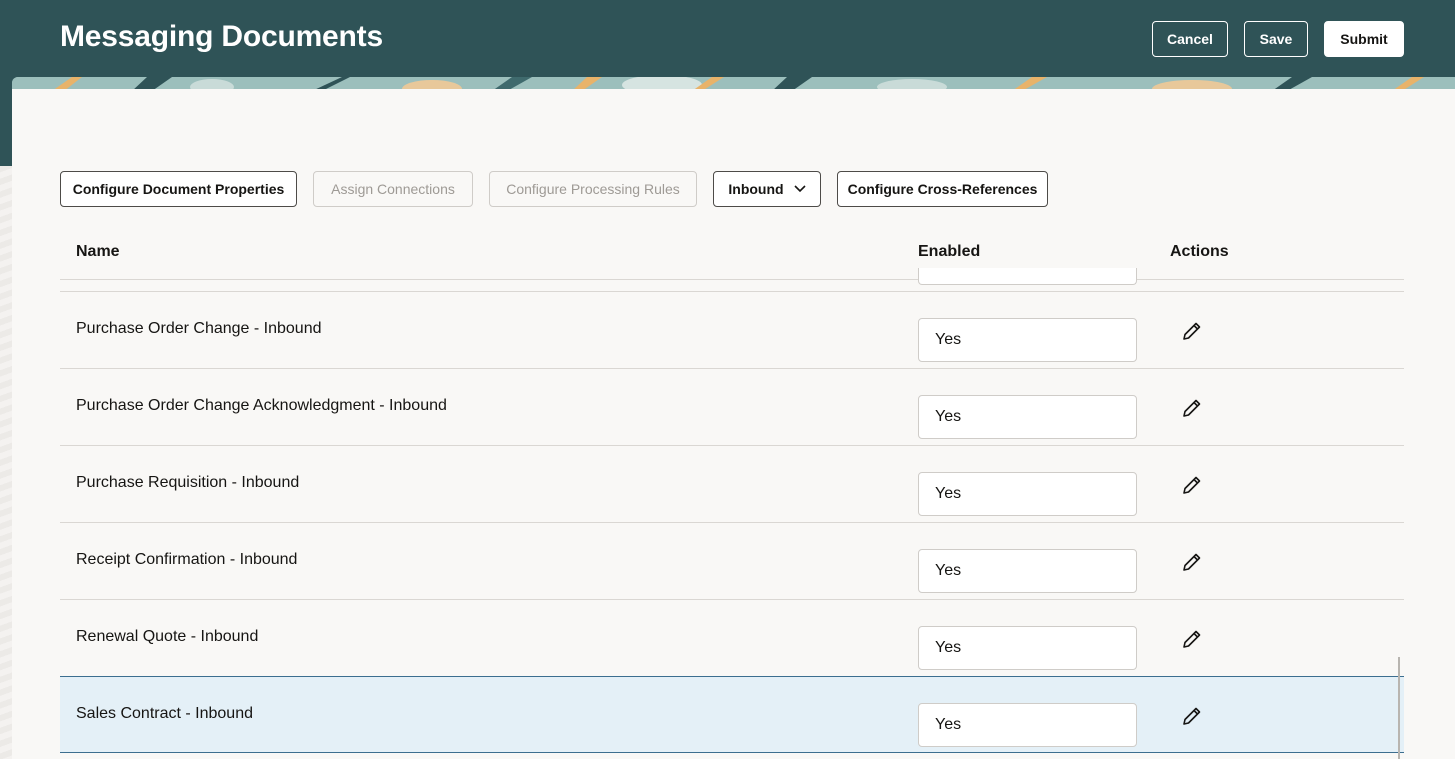  Describe the element at coordinates (732, 714) in the screenshot. I see `table-row-selected: Sales Contract - Inbound Yes` at that location.